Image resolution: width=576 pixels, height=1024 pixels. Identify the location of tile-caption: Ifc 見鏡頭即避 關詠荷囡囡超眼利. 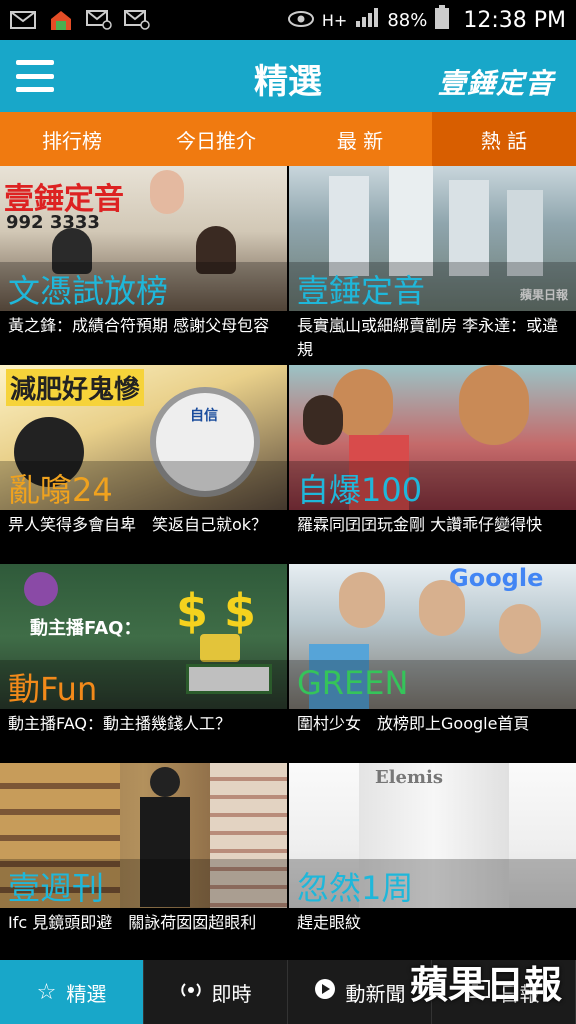
(132, 922).